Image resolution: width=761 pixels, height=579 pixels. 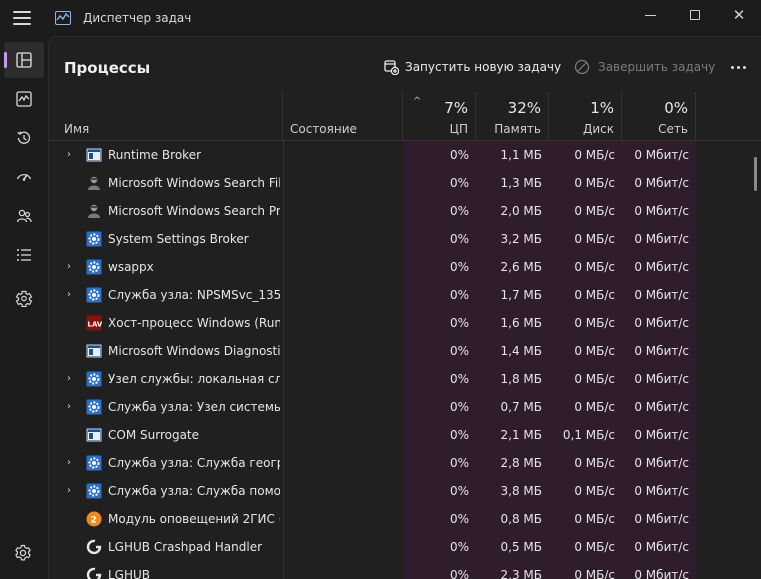 What do you see at coordinates (512, 116) in the screenshot?
I see `column-header-memory: 32% Память` at bounding box center [512, 116].